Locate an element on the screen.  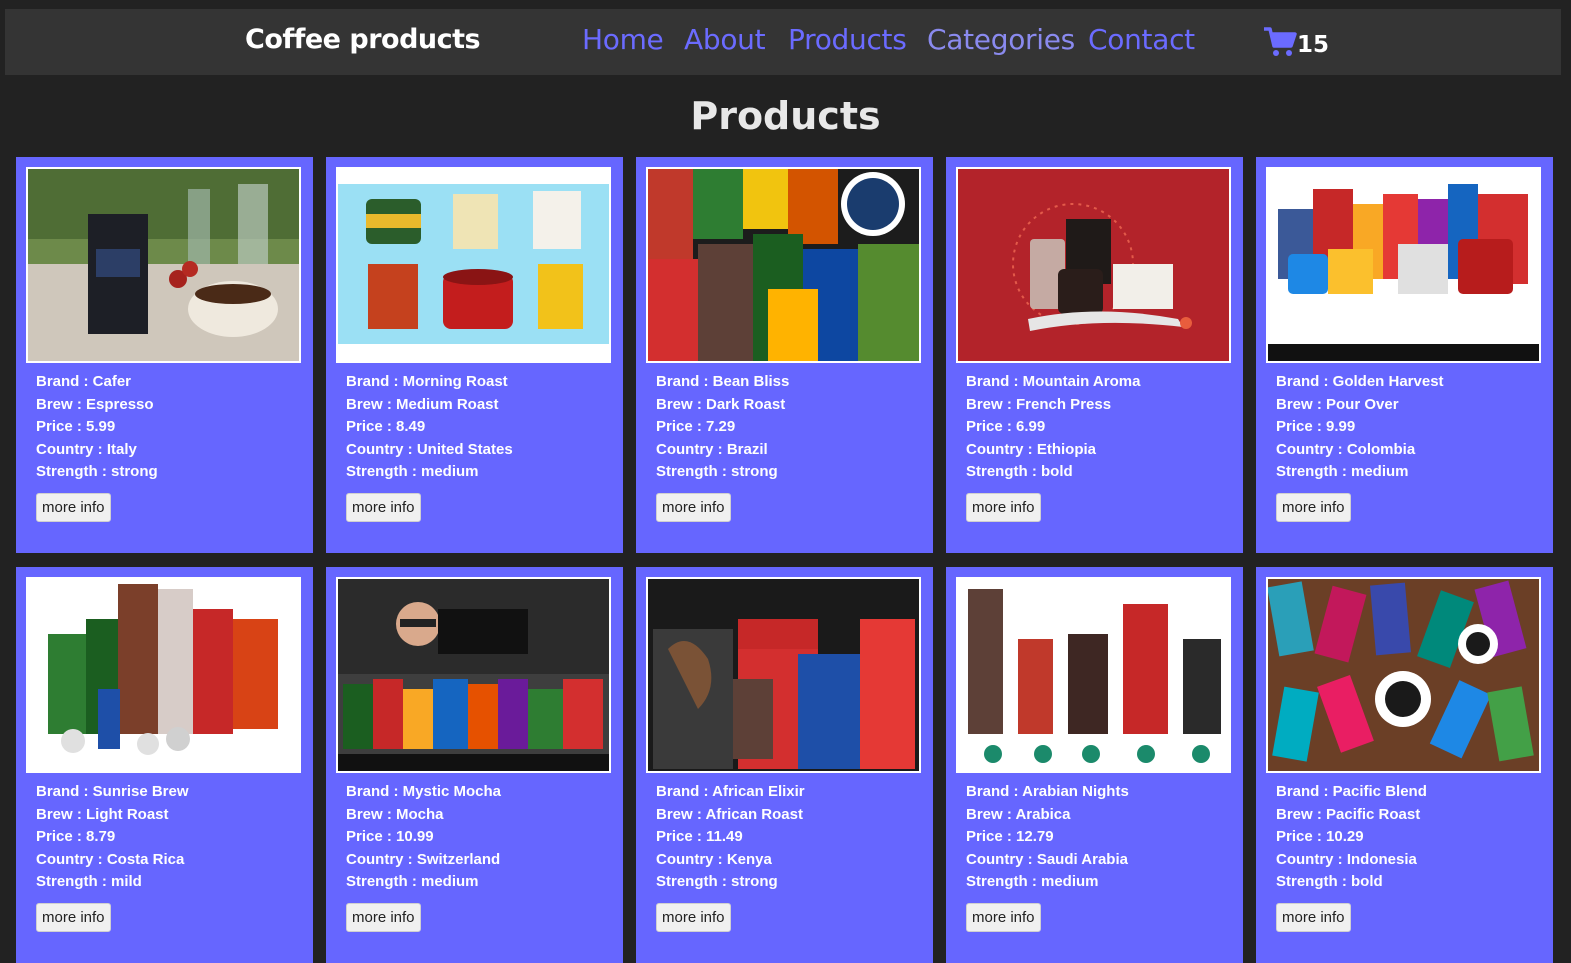
product-strength: Strength : mild is located at coordinates (89, 881).